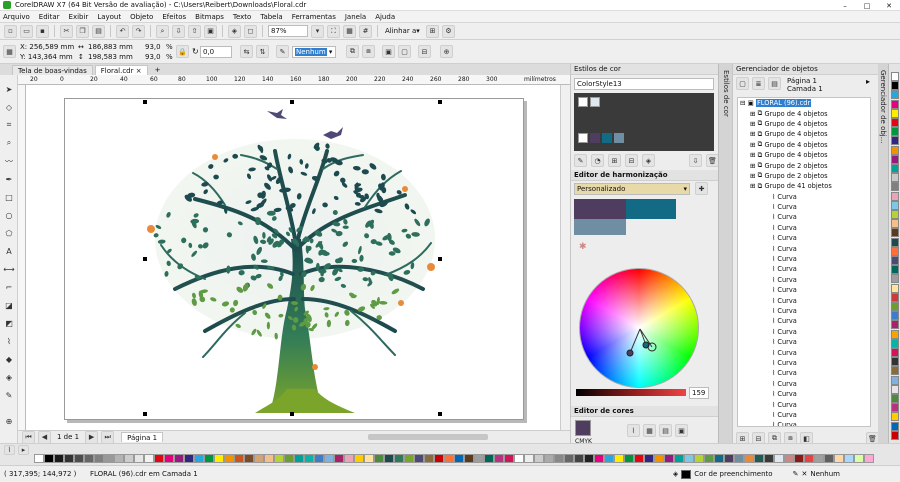  What do you see at coordinates (98, 31) in the screenshot?
I see `paste-icon: ▤` at bounding box center [98, 31].